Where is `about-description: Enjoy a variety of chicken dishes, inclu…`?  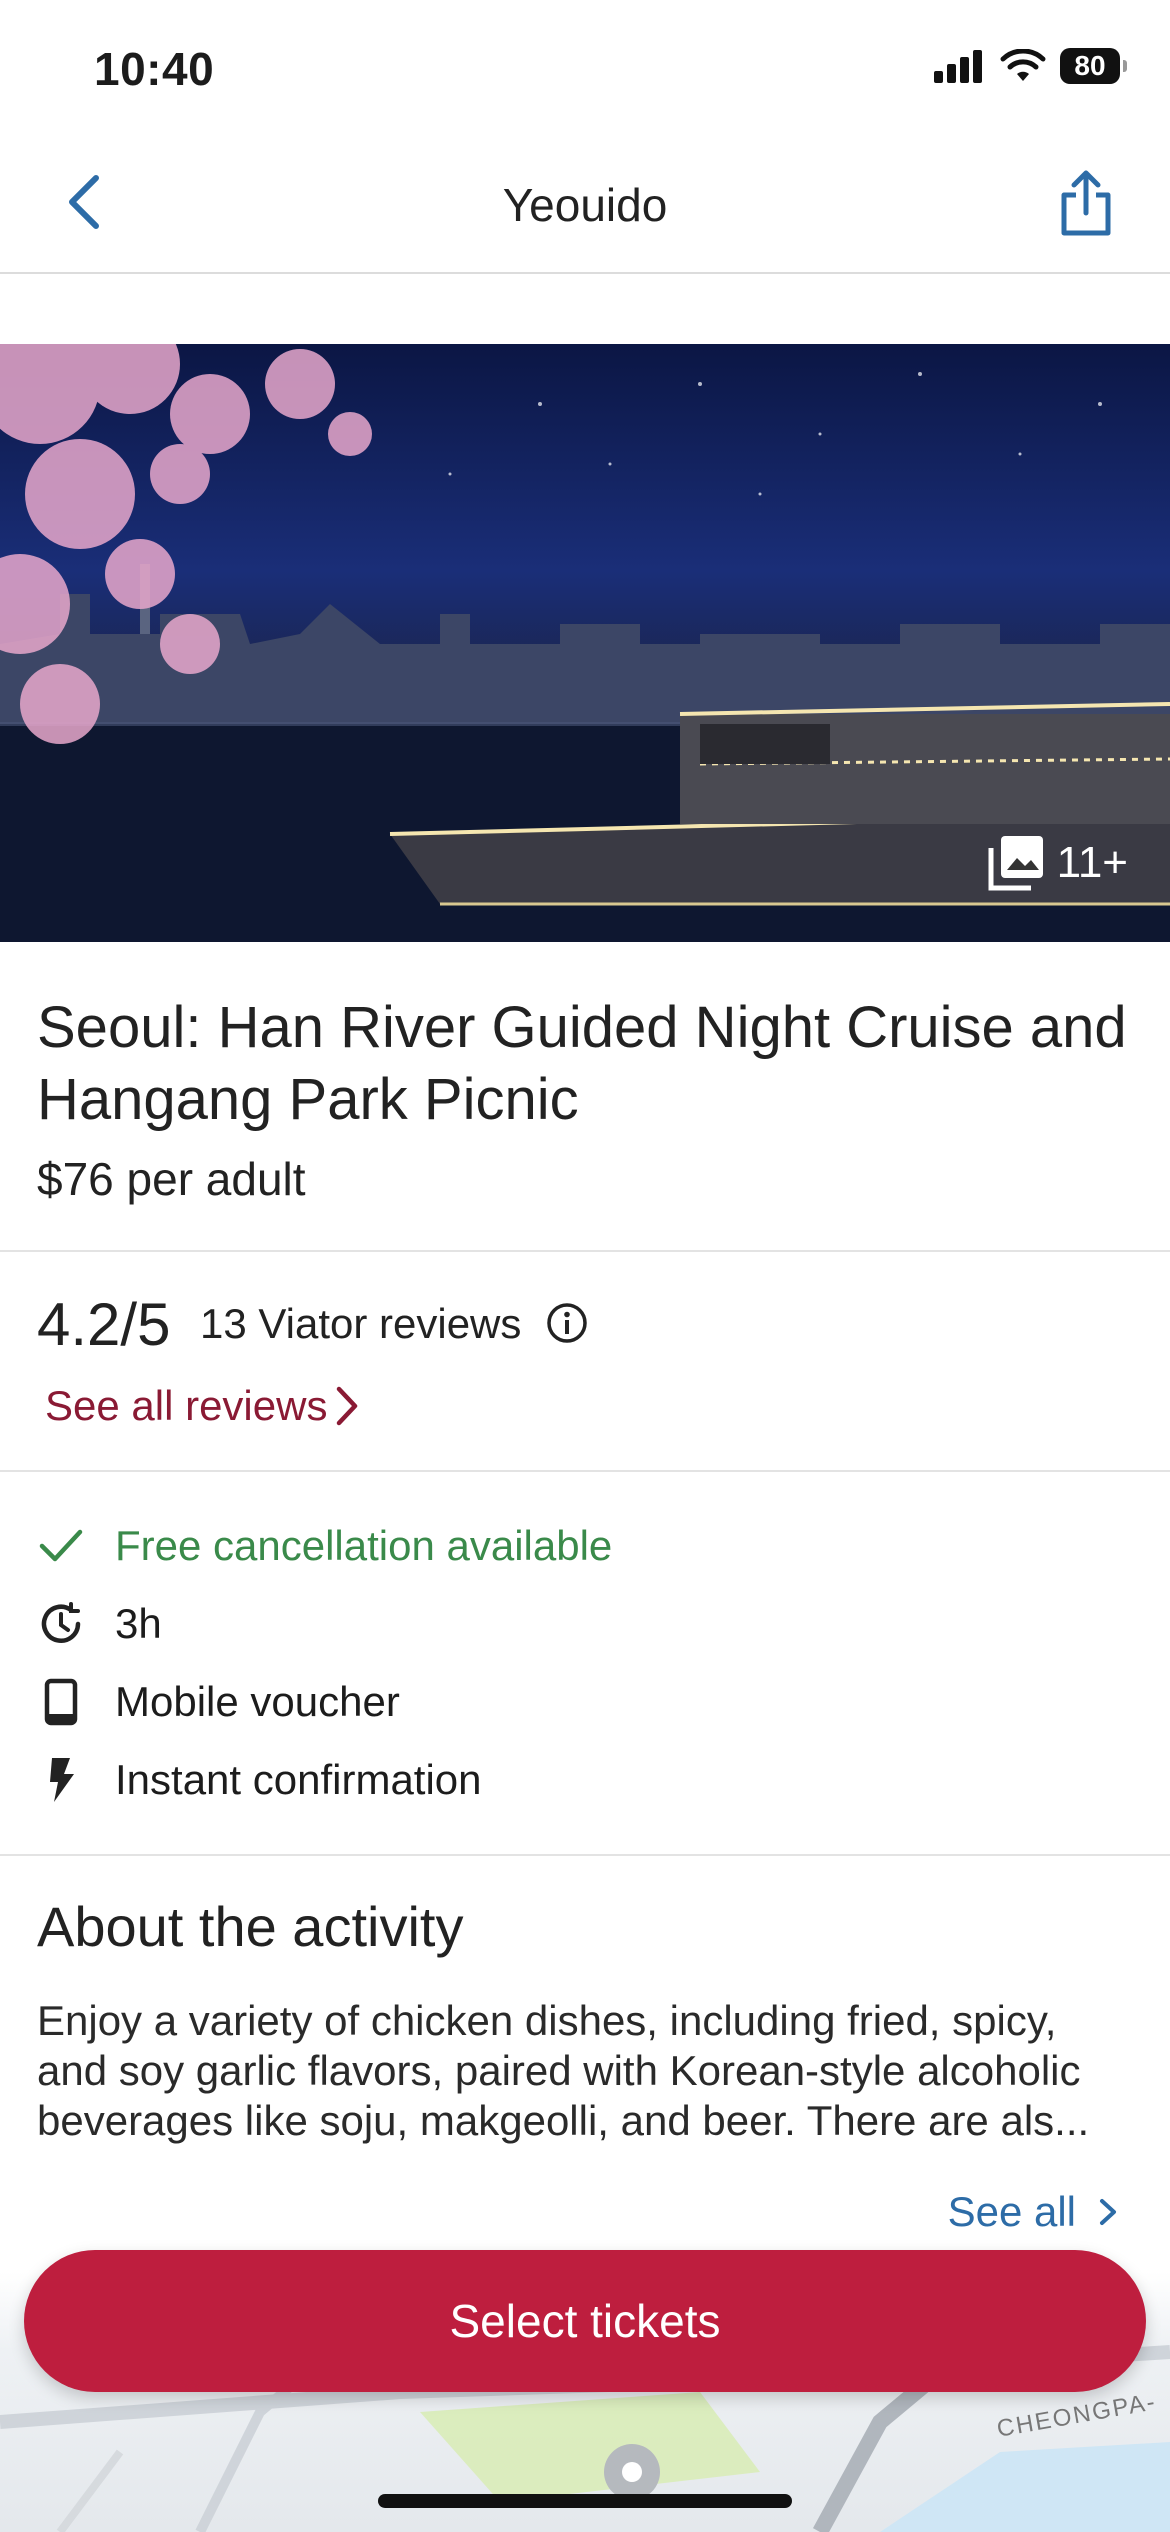 about-description: Enjoy a variety of chicken dishes, inclu… is located at coordinates (563, 2070).